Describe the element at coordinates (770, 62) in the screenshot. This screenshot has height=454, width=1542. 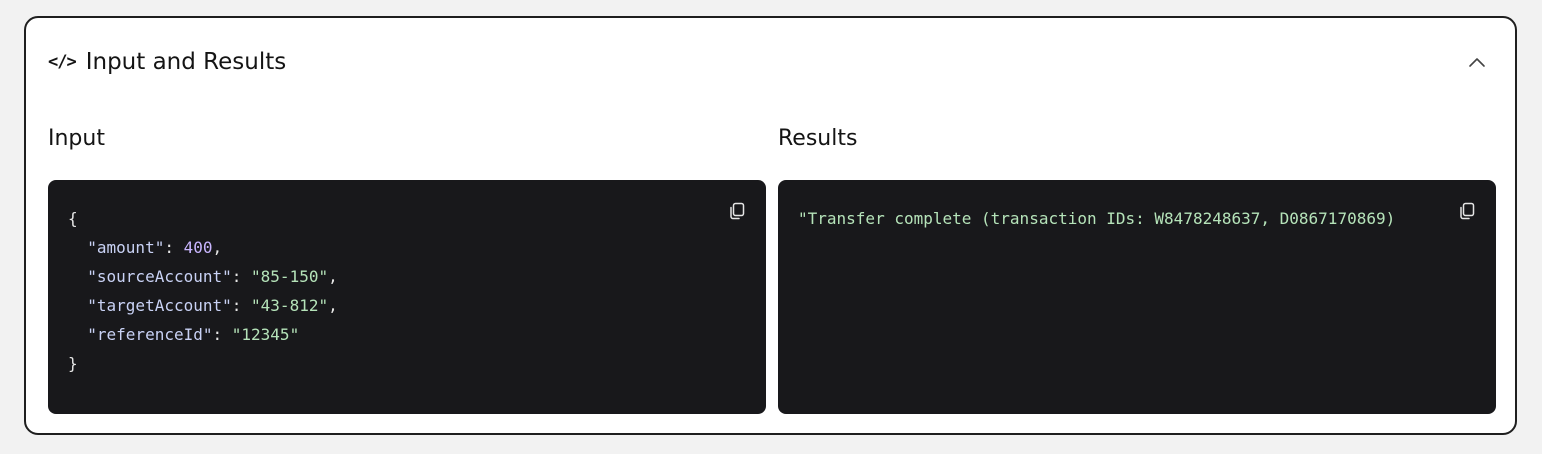
I see `card-header: </> Input and Results` at that location.